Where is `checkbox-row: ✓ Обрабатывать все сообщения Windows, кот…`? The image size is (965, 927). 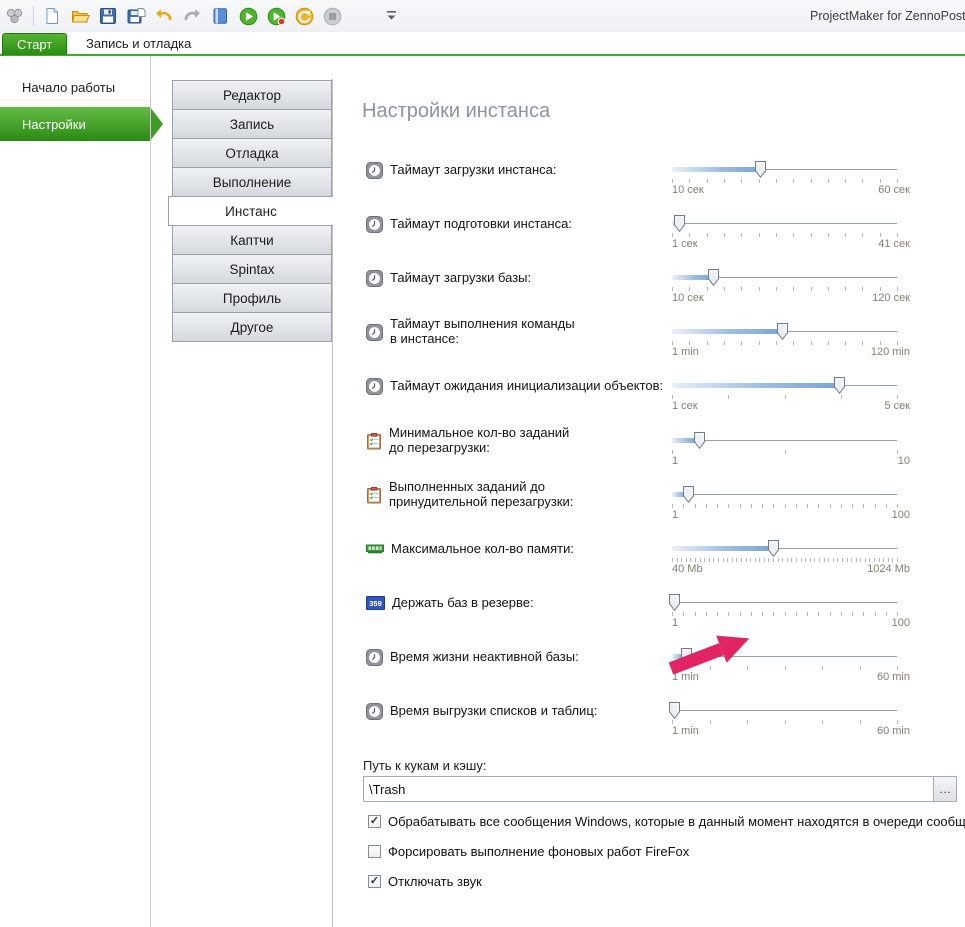 checkbox-row: ✓ Обрабатывать все сообщения Windows, кот… is located at coordinates (666, 821).